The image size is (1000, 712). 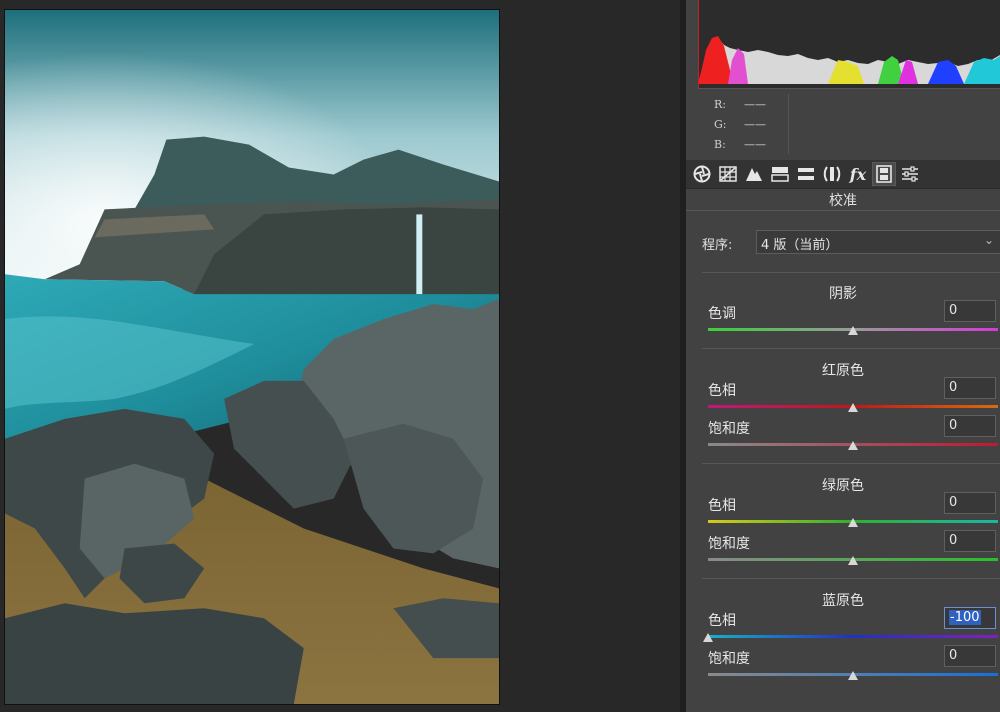 I want to click on slider-thumb-red-saturation, so click(x=853, y=445).